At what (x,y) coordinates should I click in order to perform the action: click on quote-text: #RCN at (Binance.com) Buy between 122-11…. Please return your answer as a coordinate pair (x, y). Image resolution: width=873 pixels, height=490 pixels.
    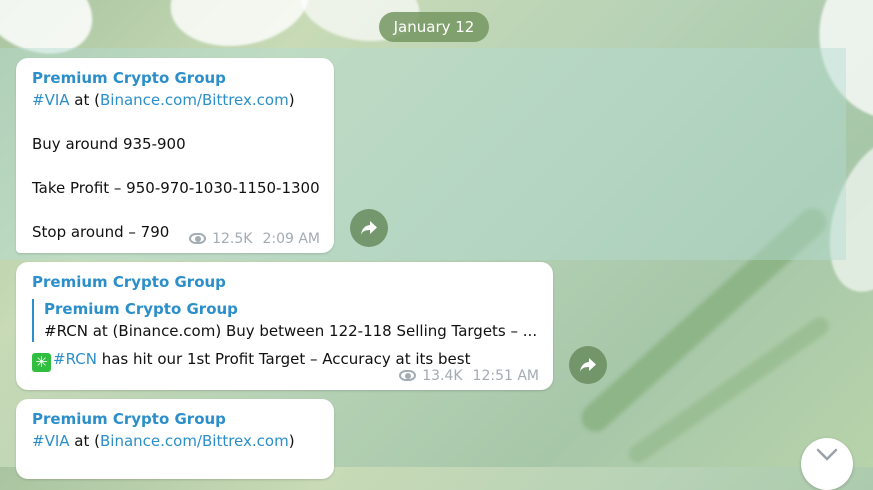
    Looking at the image, I should click on (291, 331).